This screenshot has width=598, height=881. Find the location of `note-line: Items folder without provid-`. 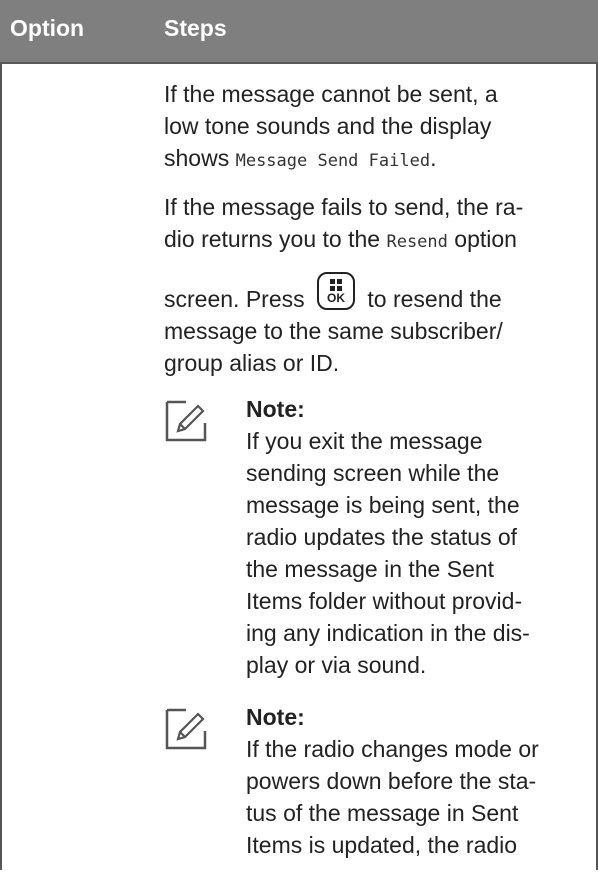

note-line: Items folder without provid- is located at coordinates (384, 601).